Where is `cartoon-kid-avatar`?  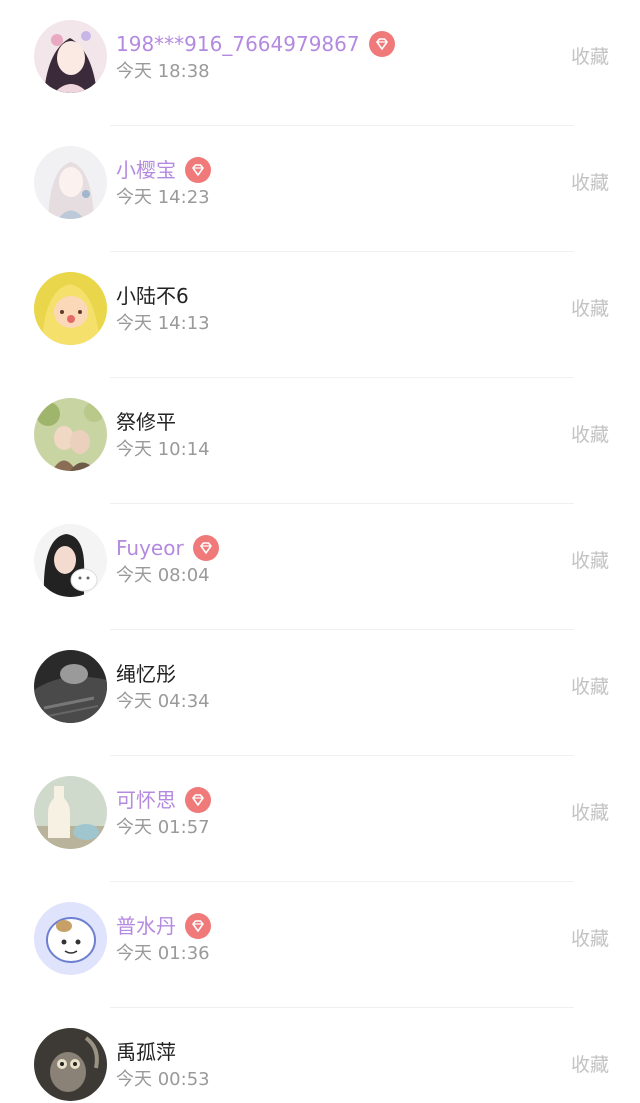
cartoon-kid-avatar is located at coordinates (70, 938).